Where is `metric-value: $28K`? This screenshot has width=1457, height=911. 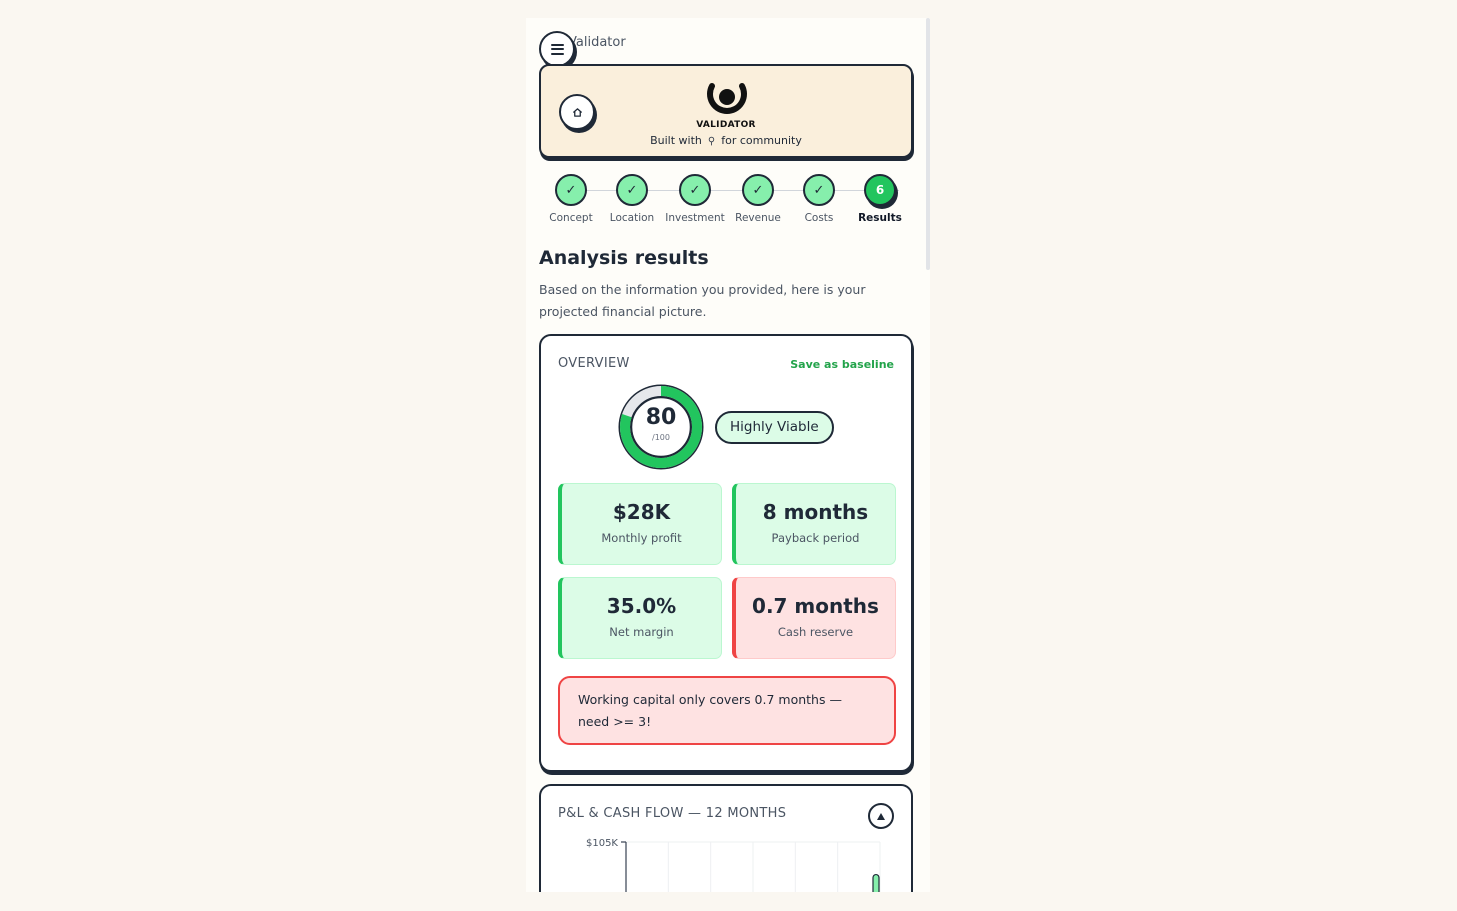
metric-value: $28K is located at coordinates (641, 512).